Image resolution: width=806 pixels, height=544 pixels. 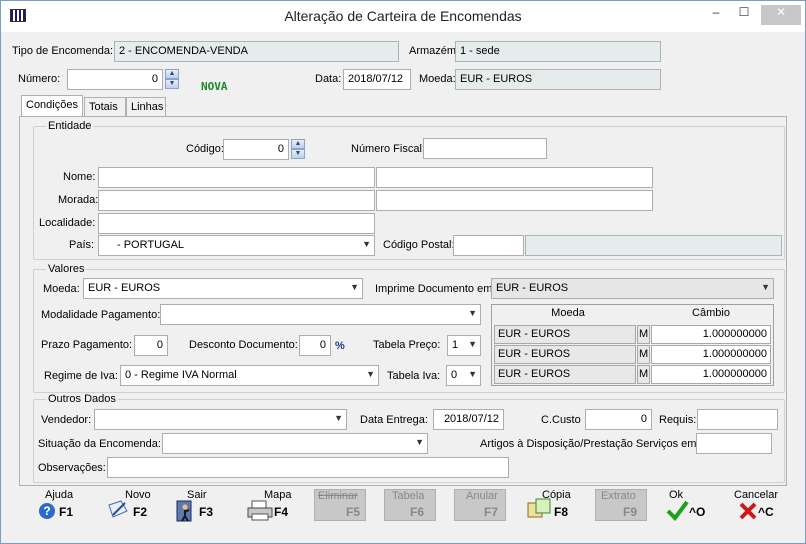 What do you see at coordinates (344, 507) in the screenshot?
I see `eliminar-button: Eliminar F5` at bounding box center [344, 507].